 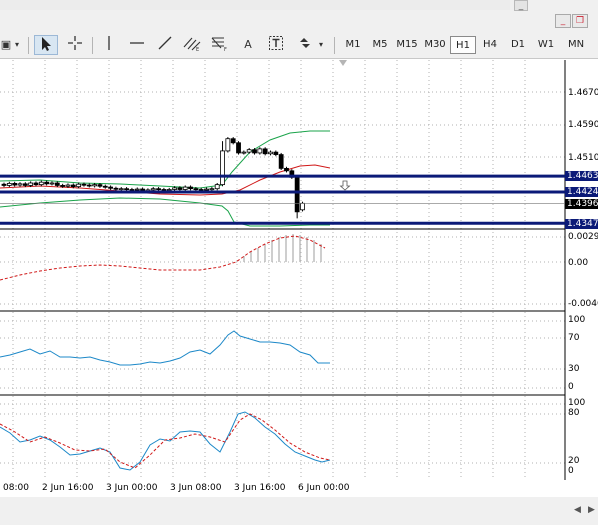 I want to click on horizontal-line-button, so click(x=137, y=45).